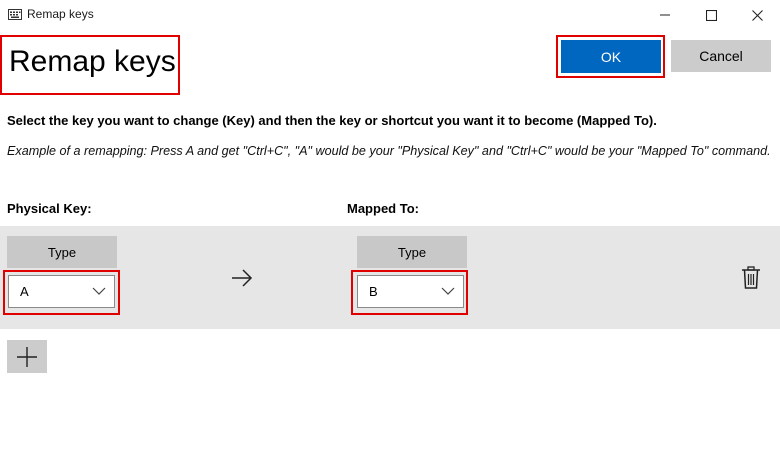  What do you see at coordinates (60, 14) in the screenshot?
I see `window-title: Remap keys` at bounding box center [60, 14].